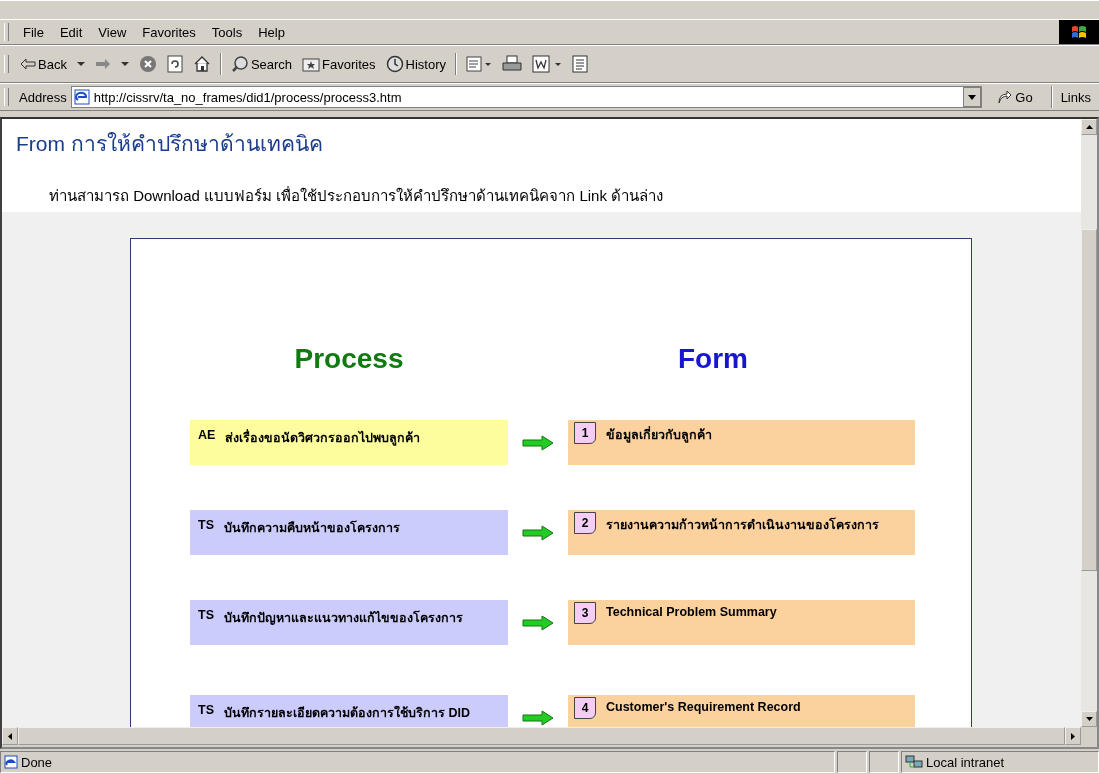  What do you see at coordinates (1079, 97) in the screenshot?
I see `links-button: Links` at bounding box center [1079, 97].